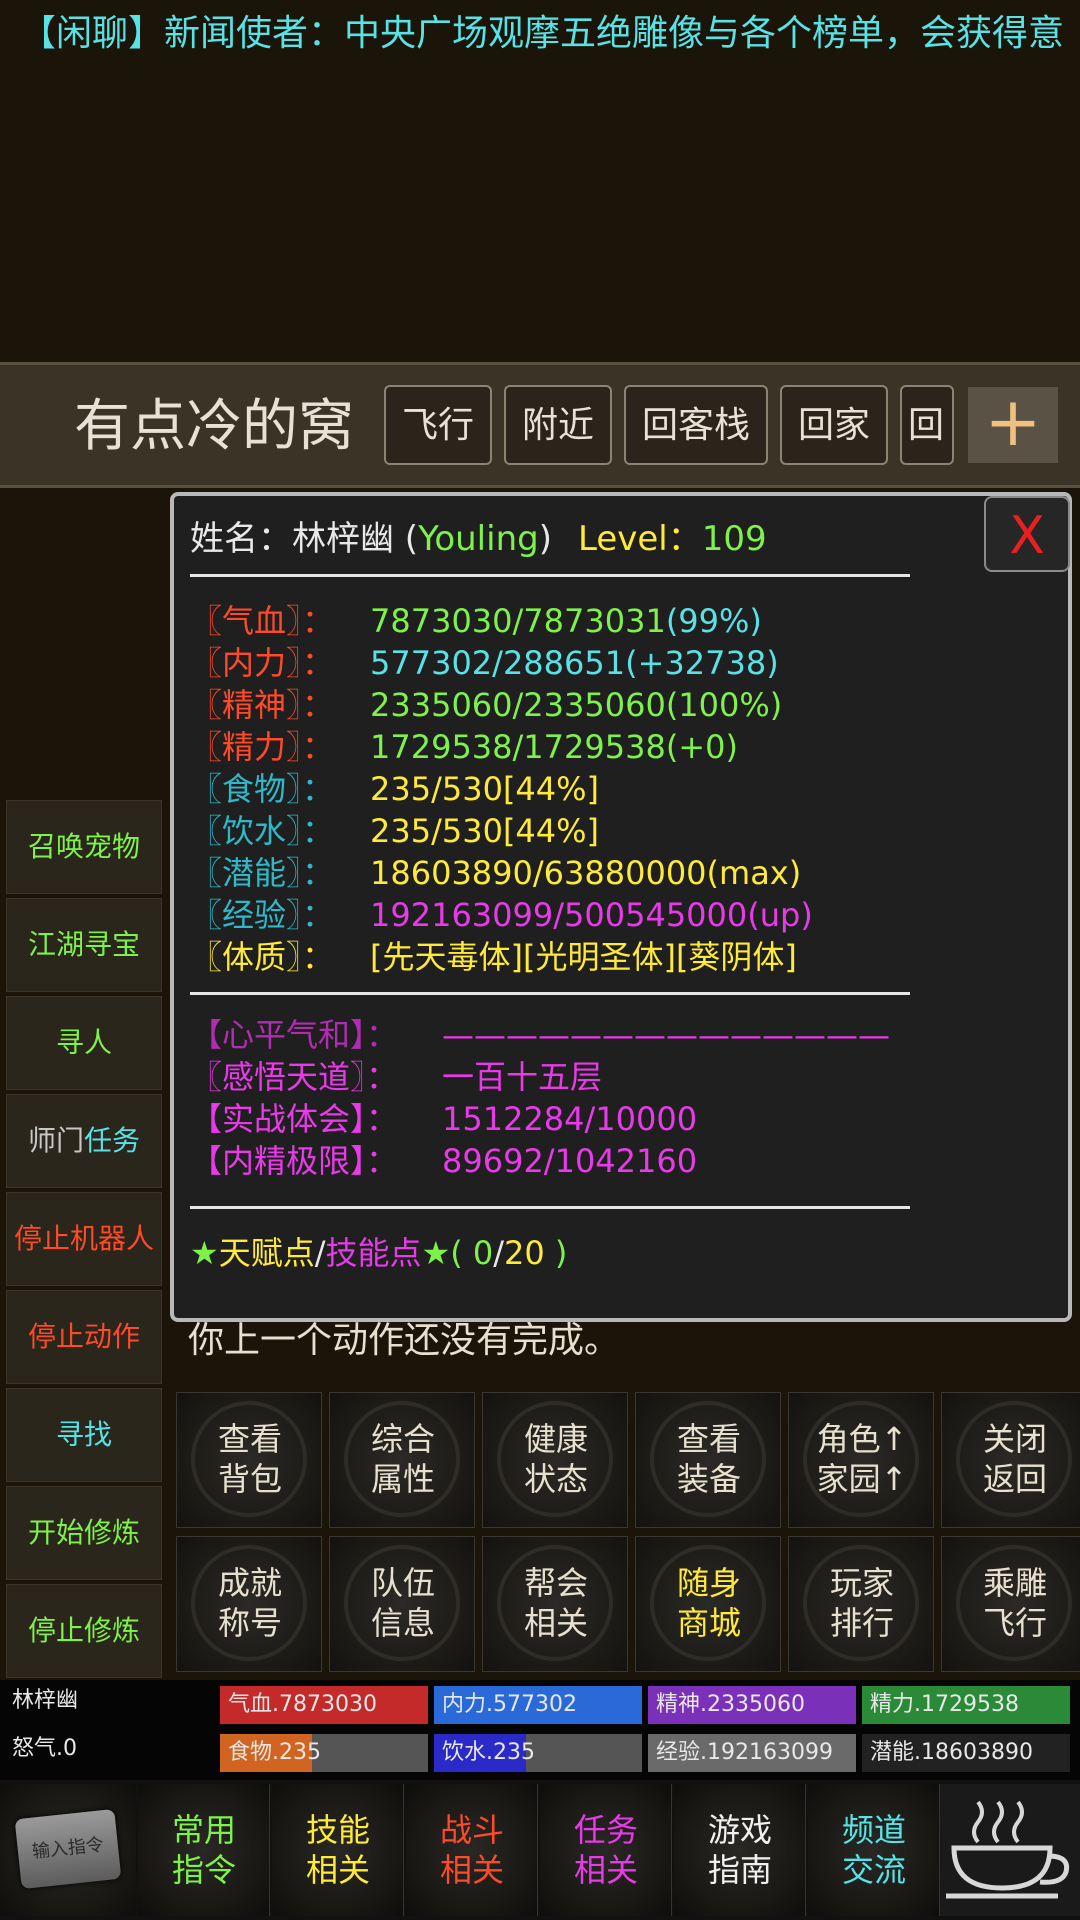 Image resolution: width=1080 pixels, height=1920 pixels. Describe the element at coordinates (402, 1604) in the screenshot. I see `team-info-button: 队伍 信息` at that location.